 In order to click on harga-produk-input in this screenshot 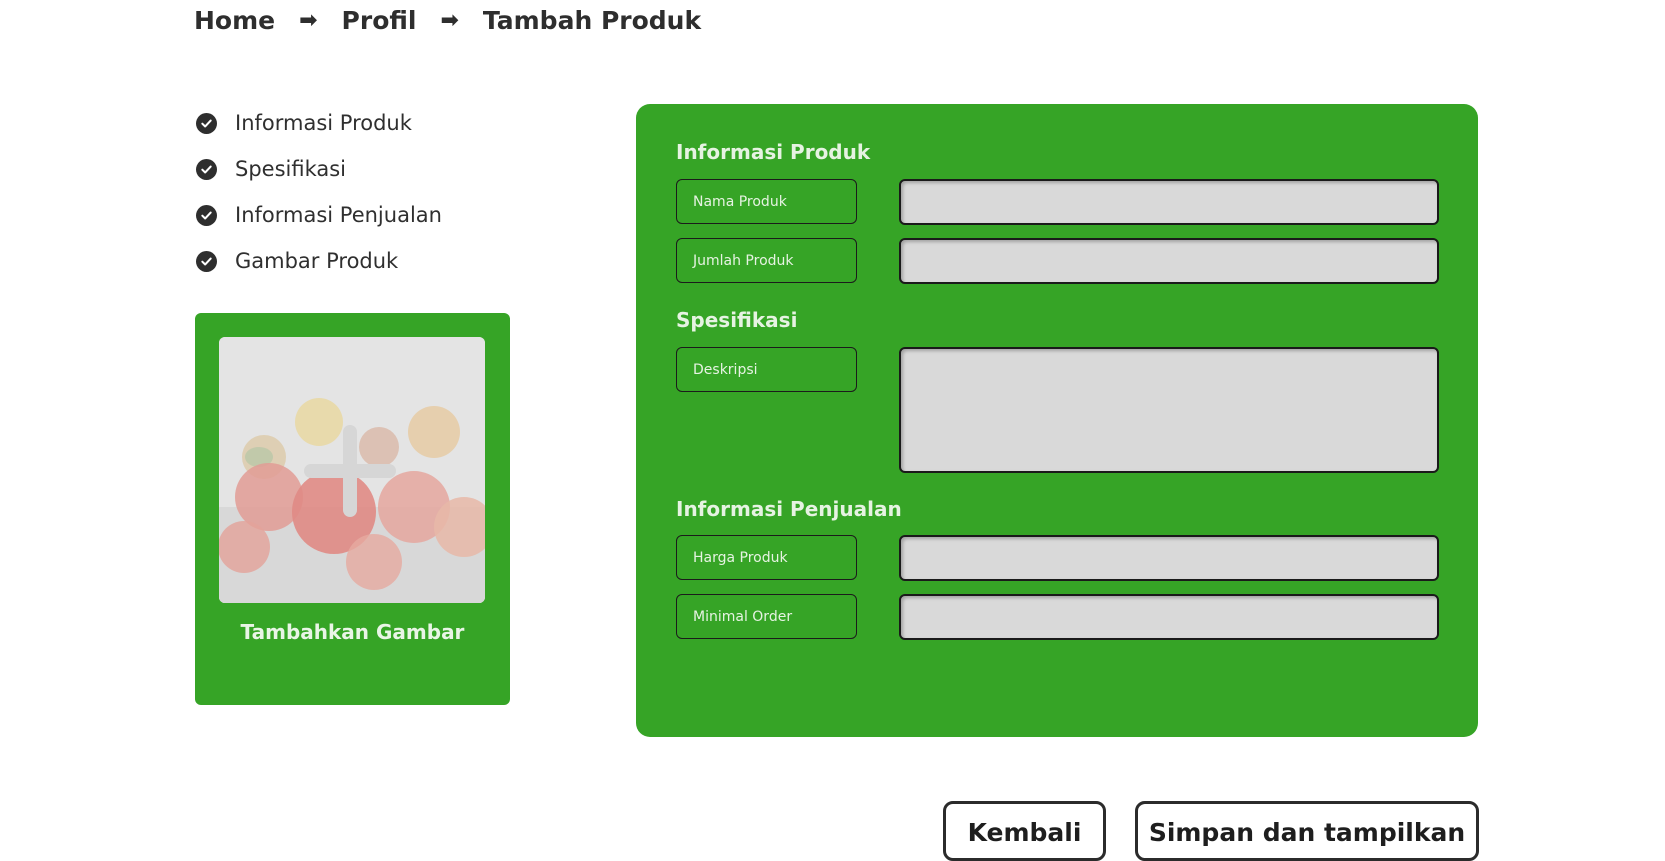, I will do `click(1169, 558)`.